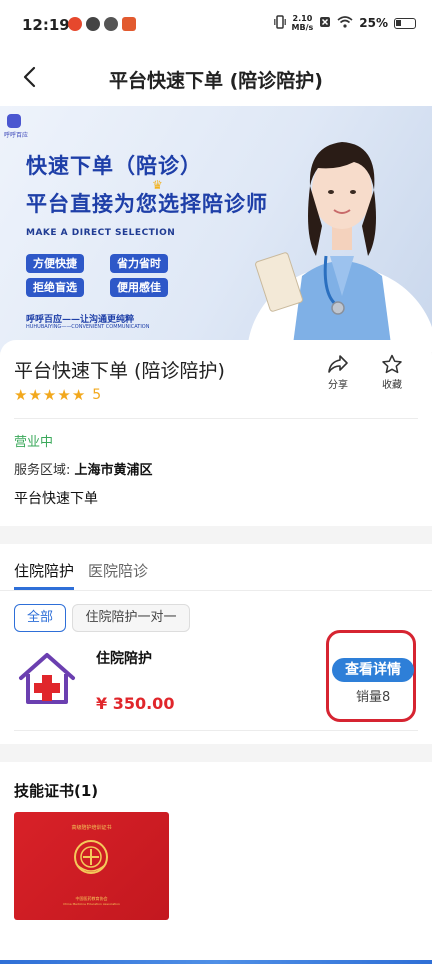 The image size is (432, 964). I want to click on battery-percent: 25%, so click(373, 23).